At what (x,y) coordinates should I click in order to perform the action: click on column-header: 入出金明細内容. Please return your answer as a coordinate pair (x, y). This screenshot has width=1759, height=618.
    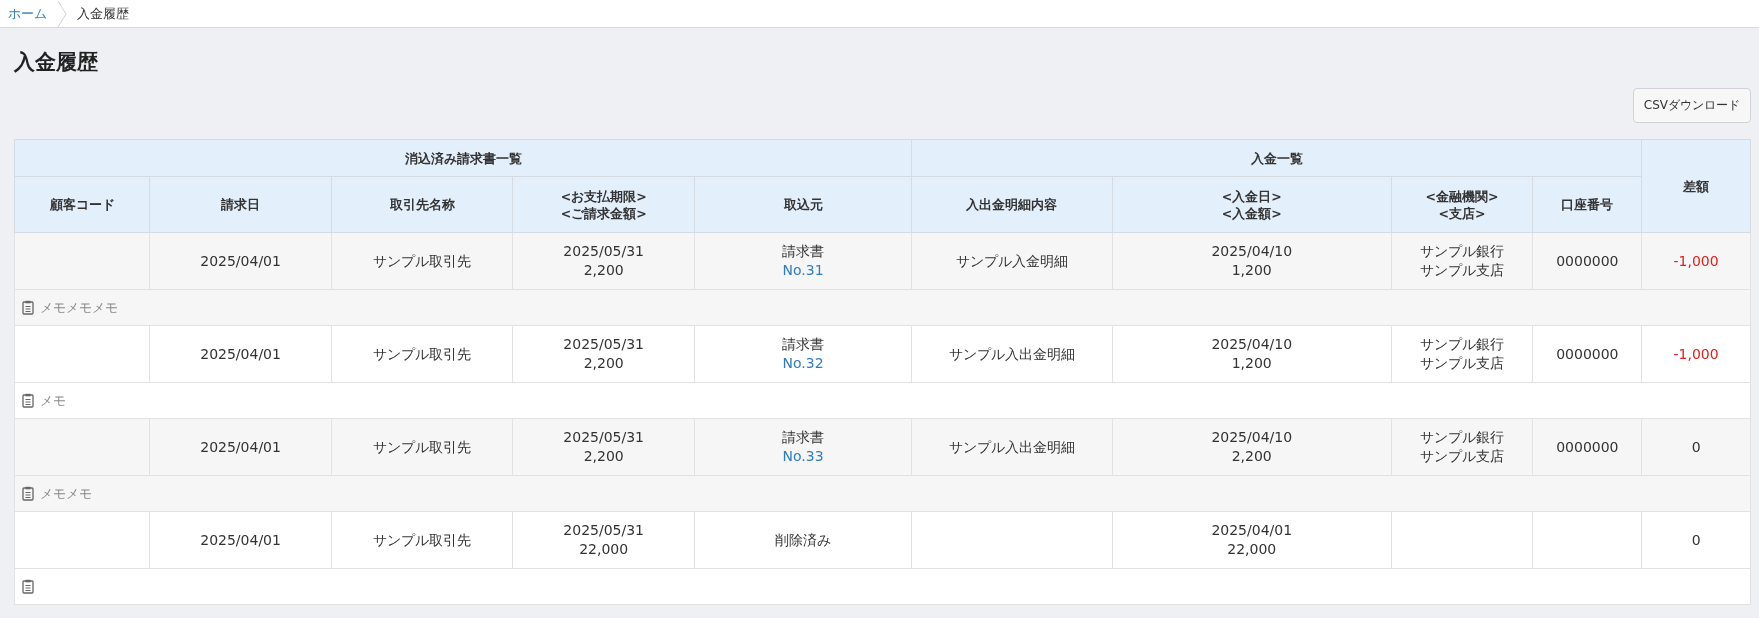
    Looking at the image, I should click on (1012, 204).